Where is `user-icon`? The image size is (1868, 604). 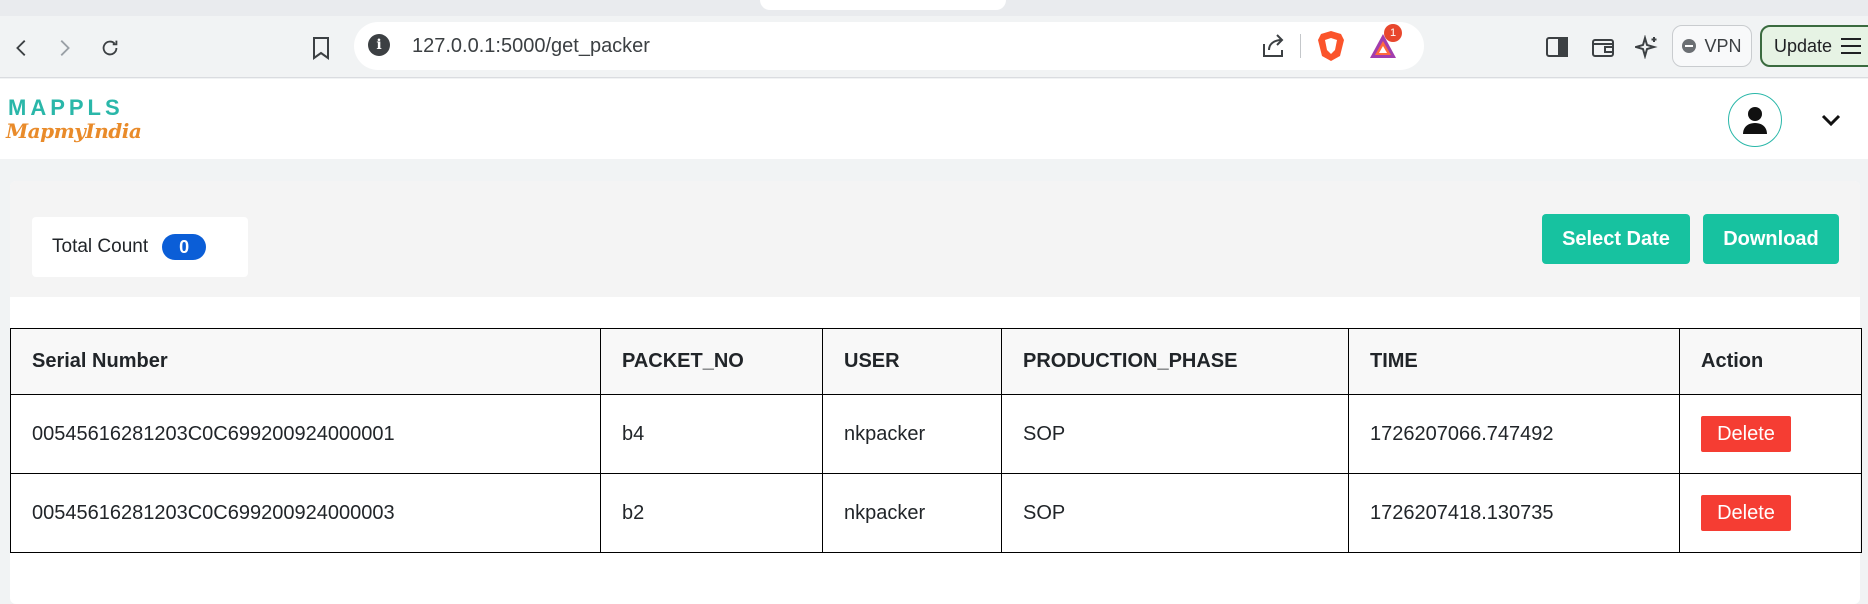 user-icon is located at coordinates (1755, 120).